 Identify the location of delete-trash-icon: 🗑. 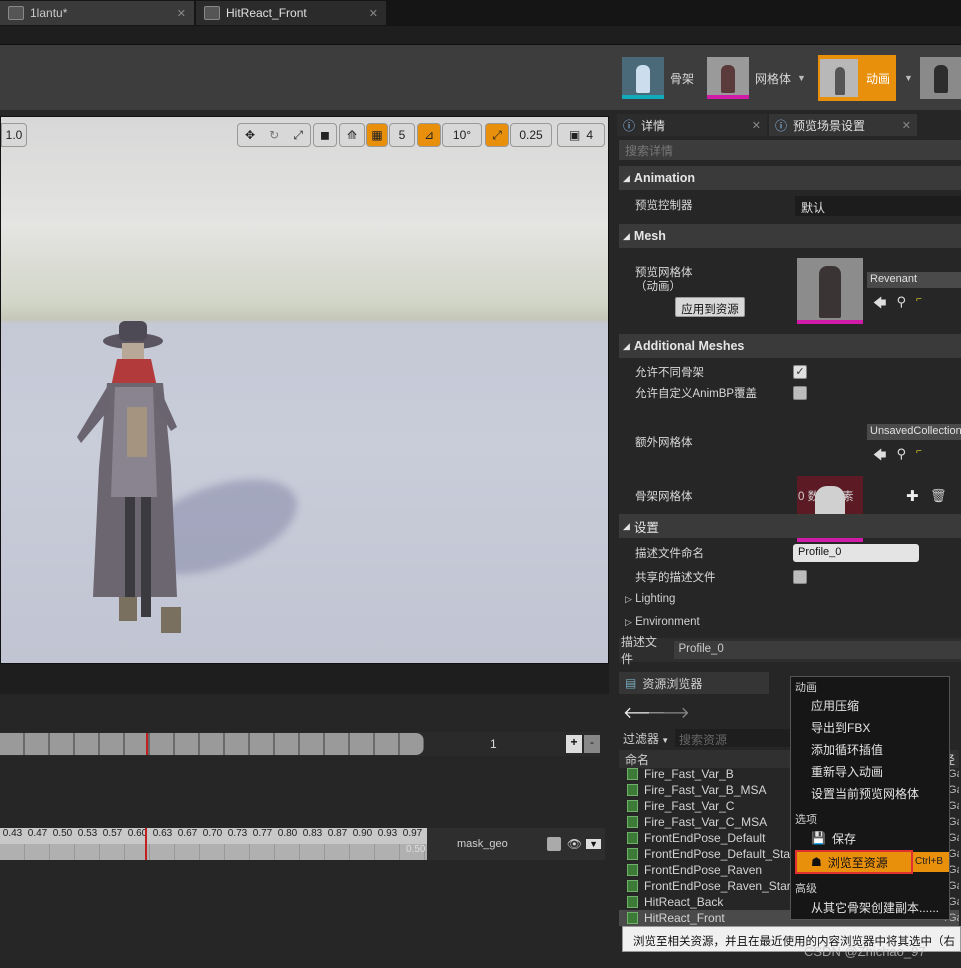
(938, 496).